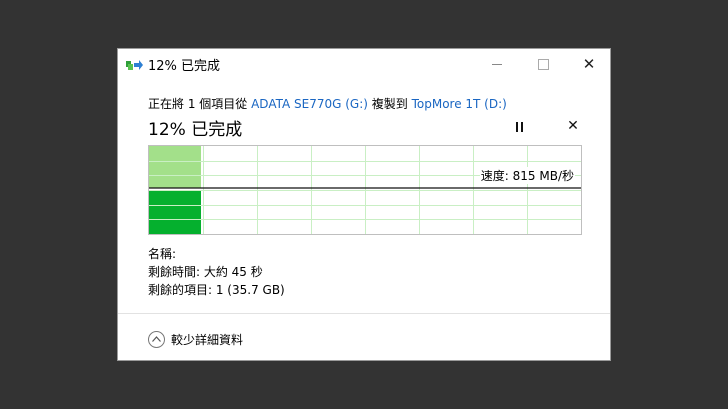 The width and height of the screenshot is (728, 409). I want to click on maximize-icon, so click(543, 64).